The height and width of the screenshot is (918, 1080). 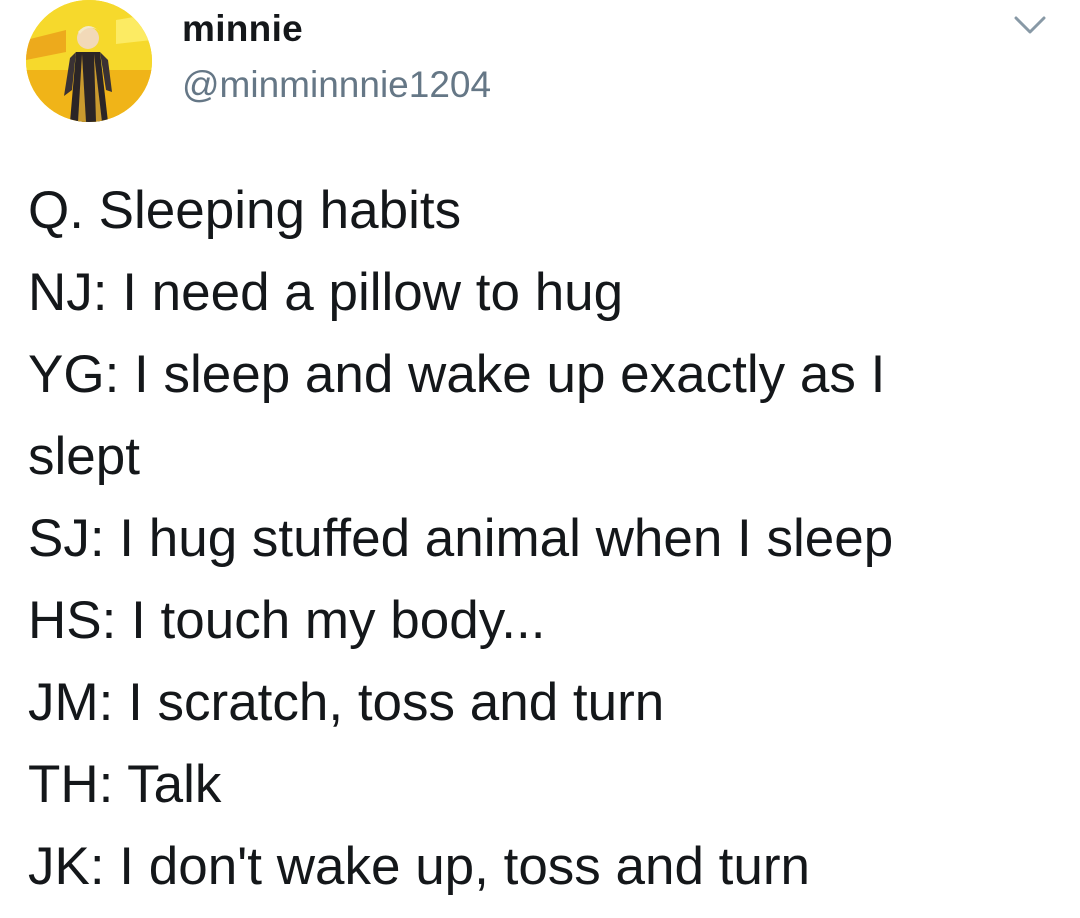 I want to click on tweet-line: YG: I sleep and wake up exactly as I, so click(x=457, y=374).